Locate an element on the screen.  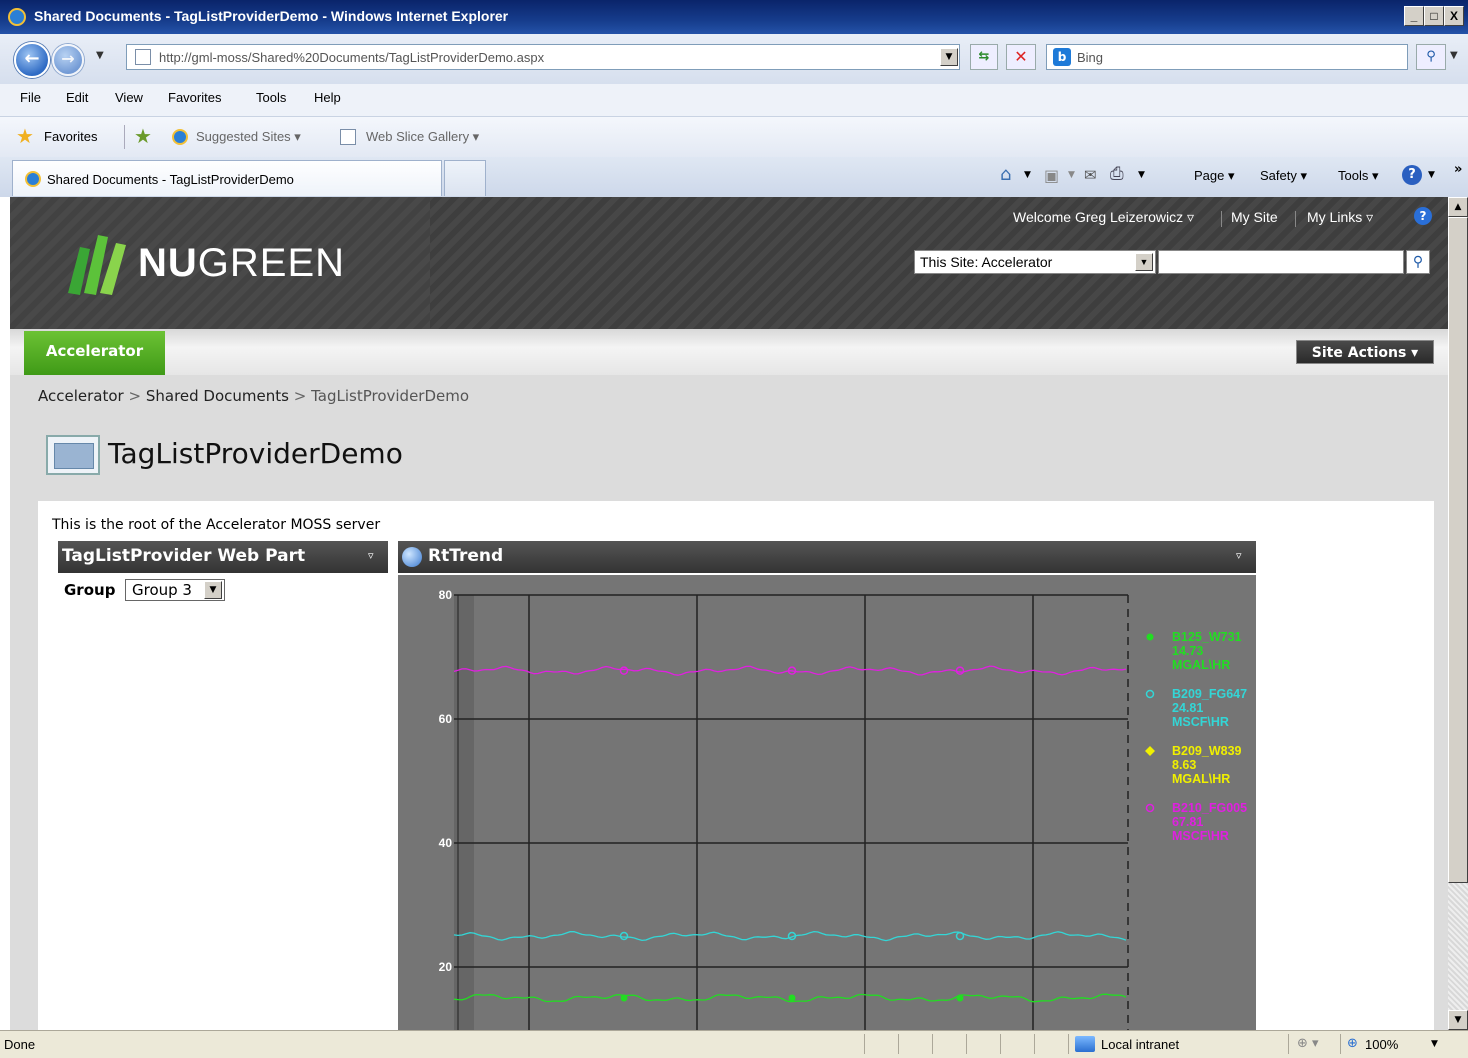
menu-favorites: Favorites is located at coordinates (194, 97).